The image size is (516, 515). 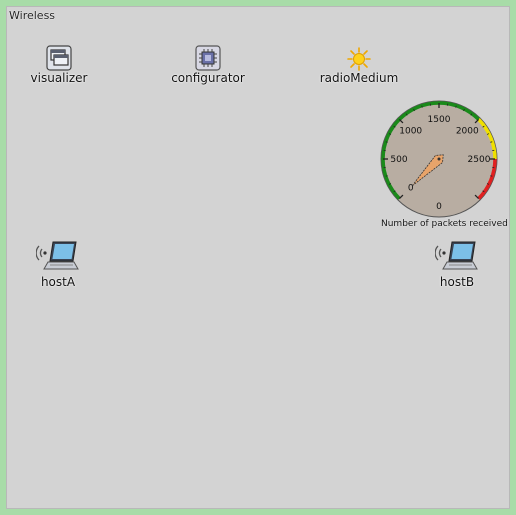 What do you see at coordinates (208, 78) in the screenshot?
I see `node-label-configurator: configurator` at bounding box center [208, 78].